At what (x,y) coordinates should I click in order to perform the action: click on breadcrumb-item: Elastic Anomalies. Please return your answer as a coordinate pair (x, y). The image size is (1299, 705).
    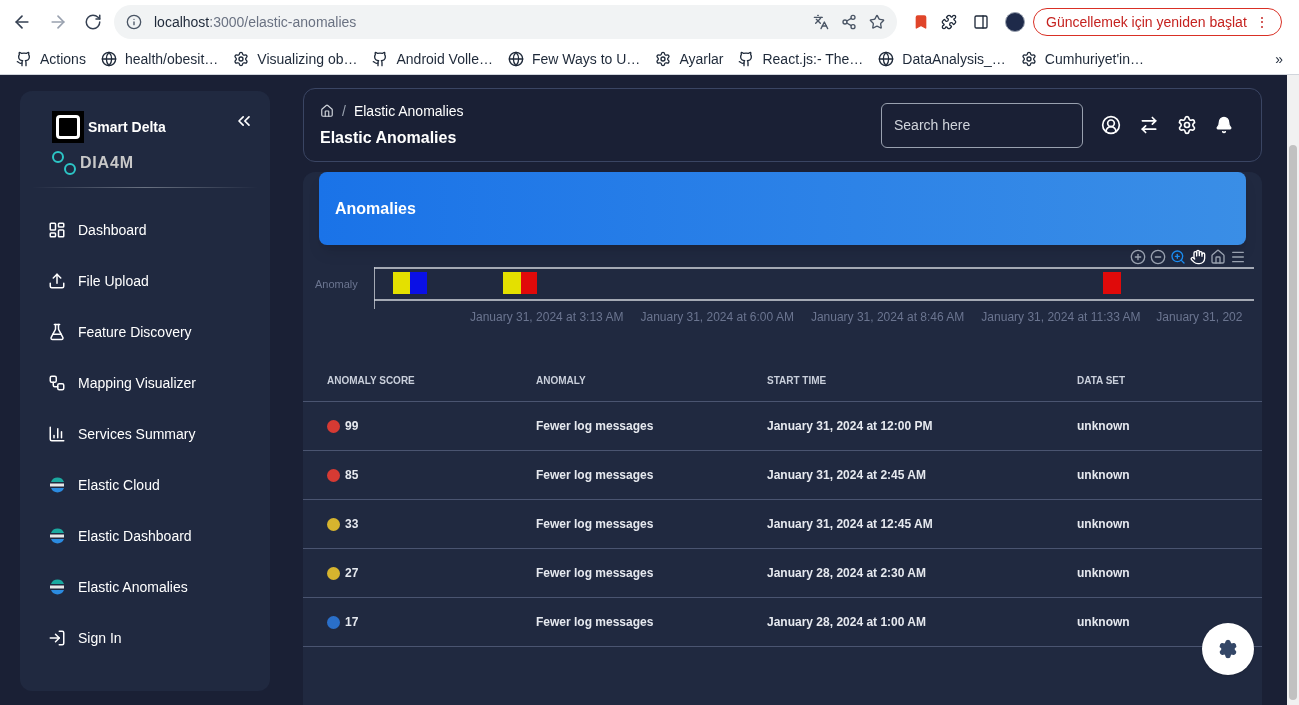
    Looking at the image, I should click on (408, 111).